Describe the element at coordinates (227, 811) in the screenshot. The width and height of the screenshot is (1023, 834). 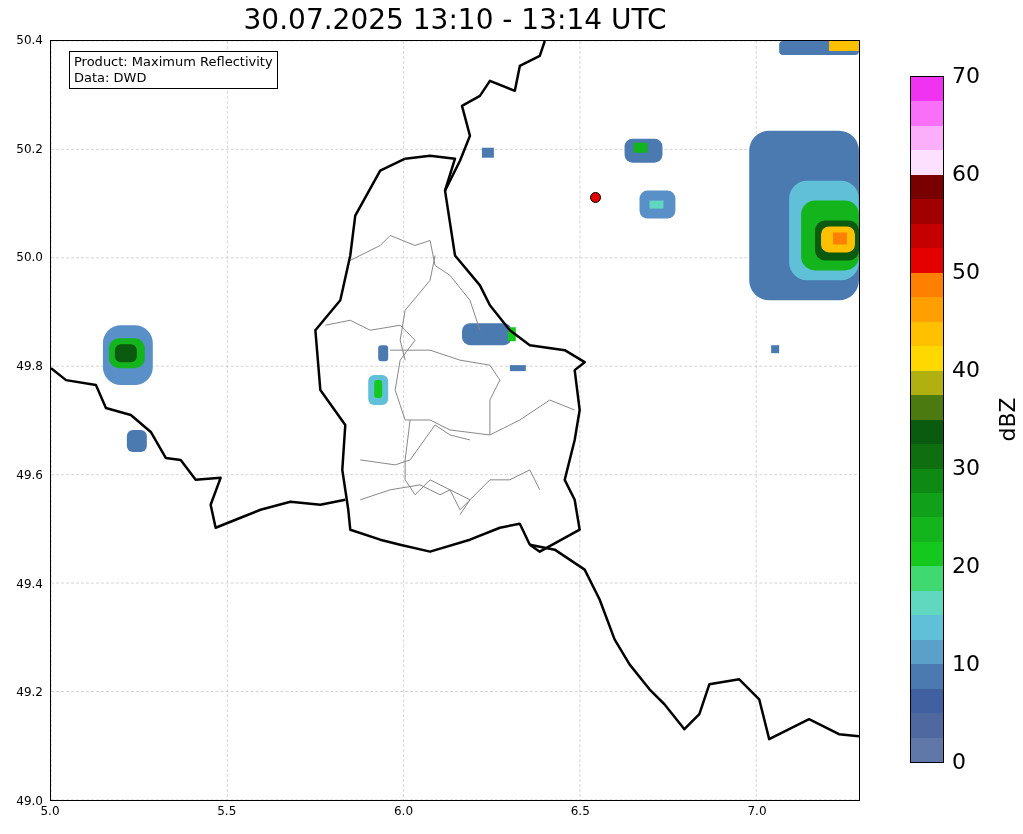
I see `x-tick-label: 5.5` at that location.